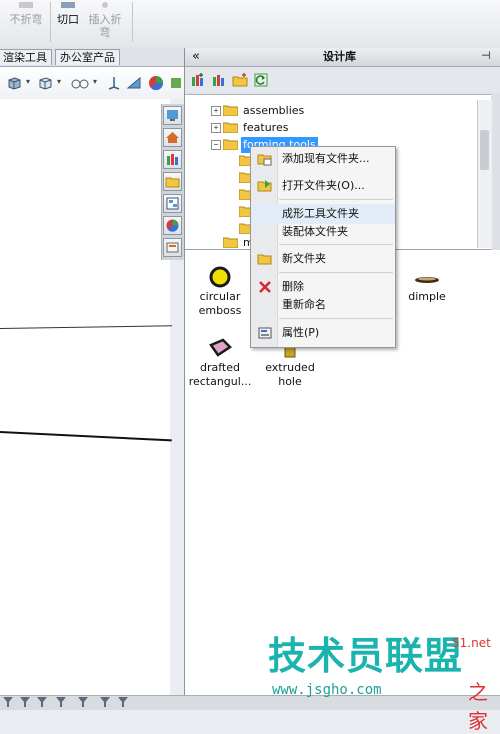  I want to click on menu-rename: 重新命名, so click(323, 305).